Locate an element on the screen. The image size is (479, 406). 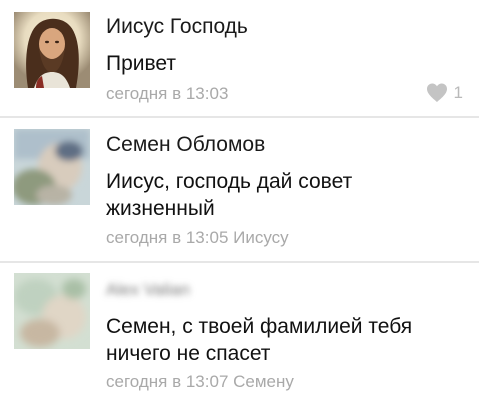
comment-meta: сегодня в 13:05 Иисусу is located at coordinates (197, 238).